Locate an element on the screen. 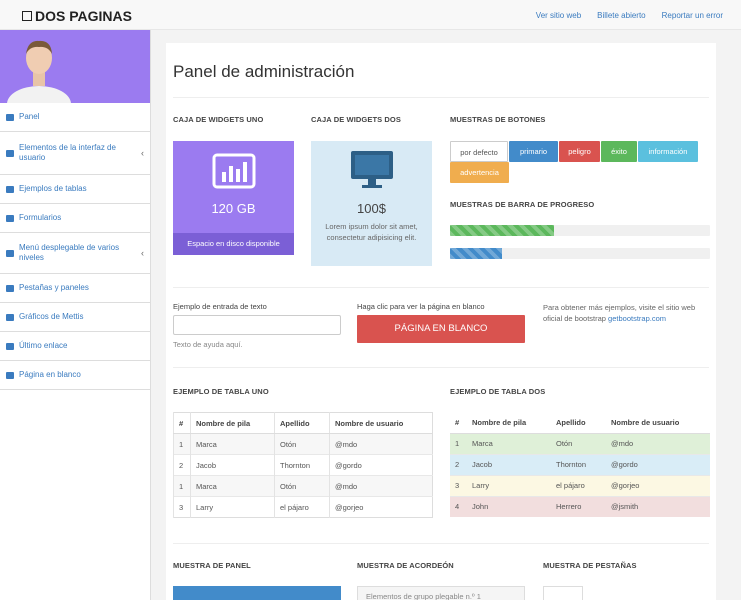 This screenshot has width=741, height=600. widget-two-title: CAJA DE WIDGETS DOS is located at coordinates (356, 119).